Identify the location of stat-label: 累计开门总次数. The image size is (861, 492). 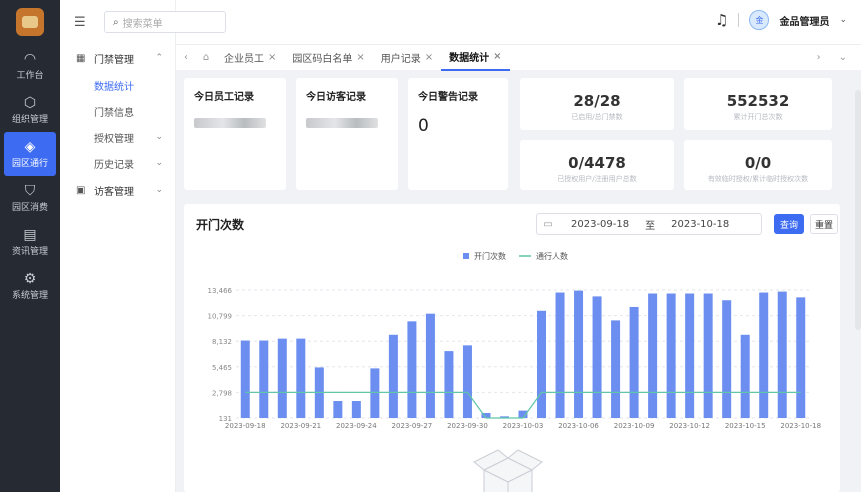
(758, 117).